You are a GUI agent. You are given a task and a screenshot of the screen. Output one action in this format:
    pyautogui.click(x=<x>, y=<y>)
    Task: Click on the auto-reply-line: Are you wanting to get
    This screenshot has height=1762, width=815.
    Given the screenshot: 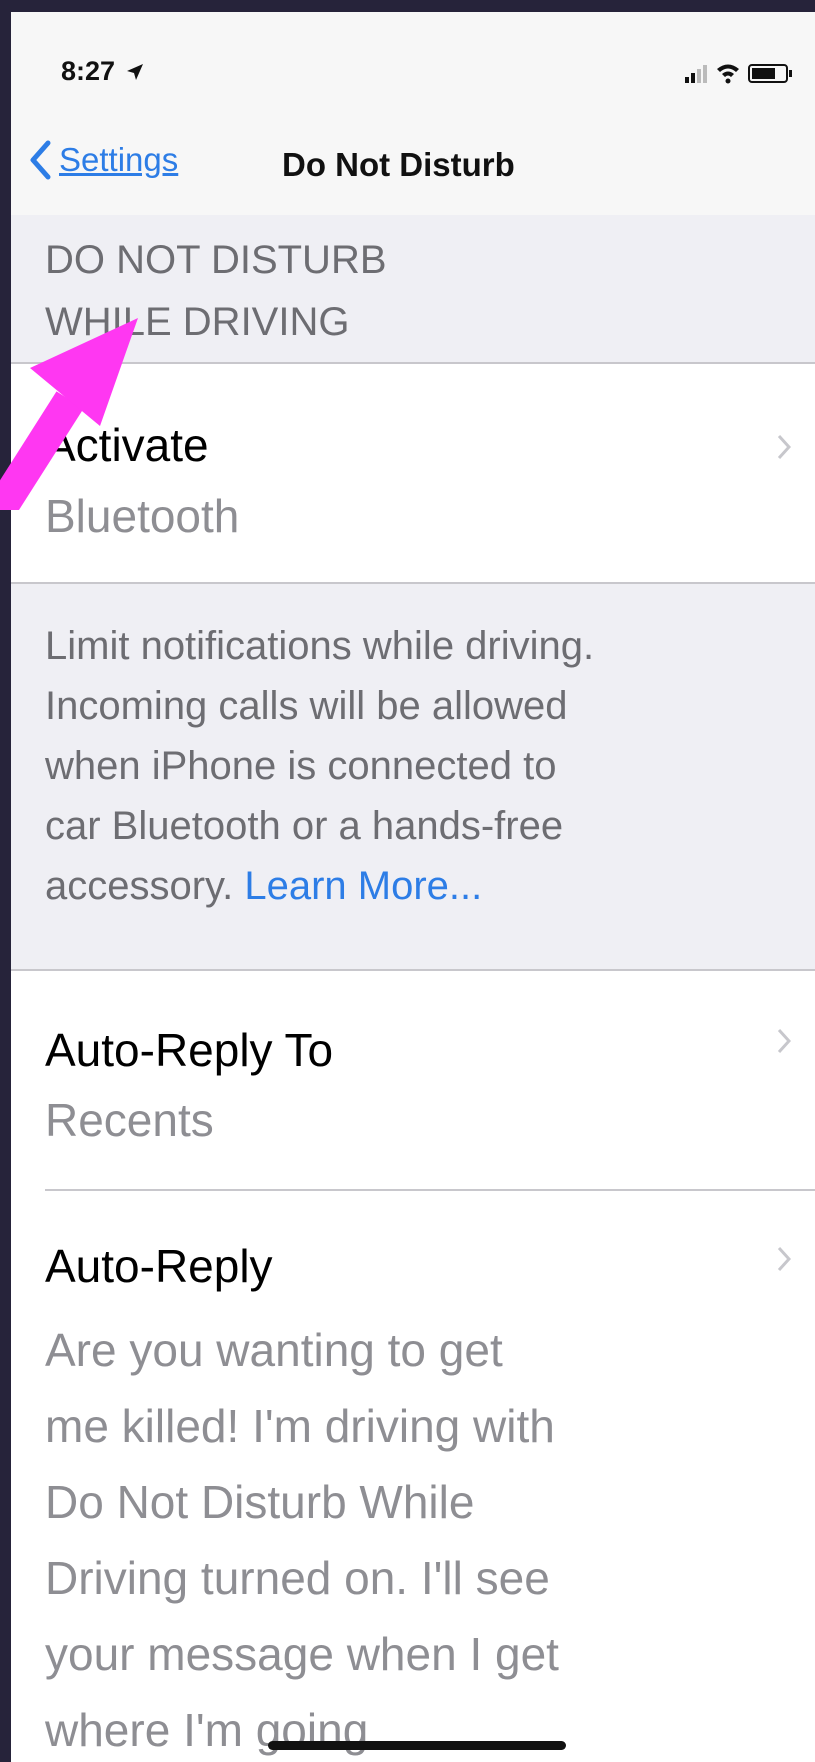 What is the action you would take?
    pyautogui.click(x=274, y=1350)
    